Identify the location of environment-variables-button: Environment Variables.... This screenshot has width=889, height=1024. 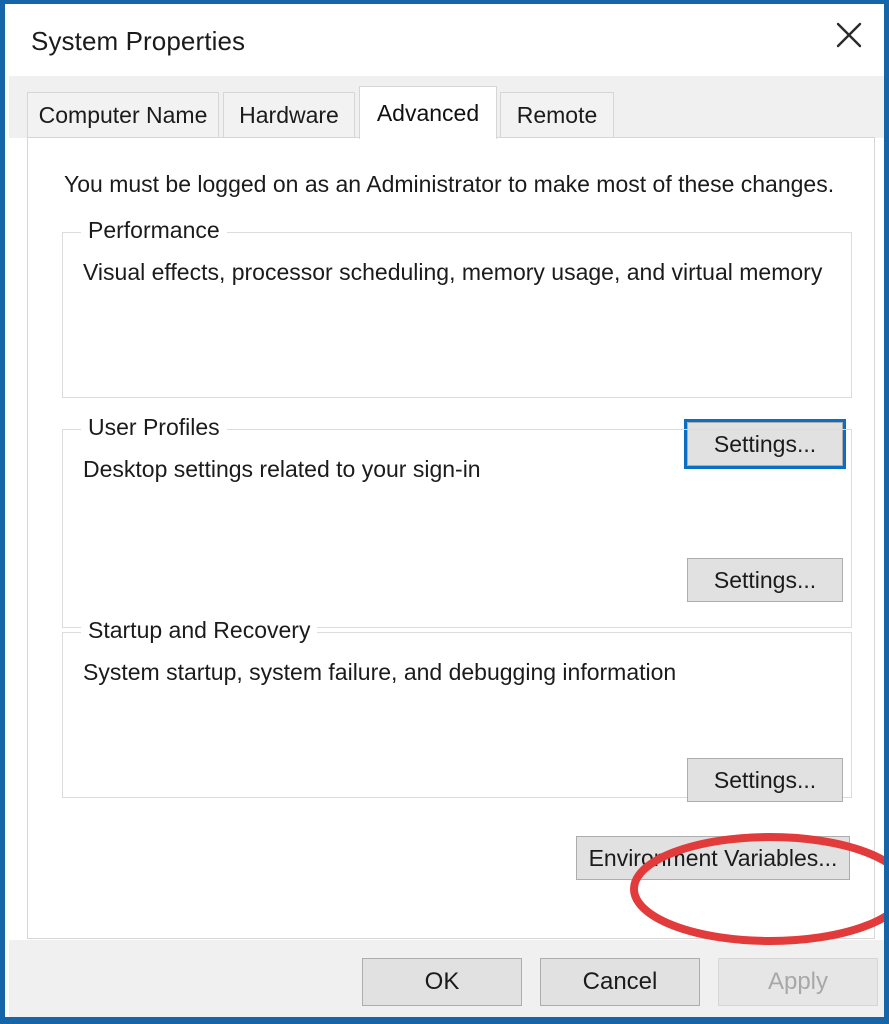
(713, 858).